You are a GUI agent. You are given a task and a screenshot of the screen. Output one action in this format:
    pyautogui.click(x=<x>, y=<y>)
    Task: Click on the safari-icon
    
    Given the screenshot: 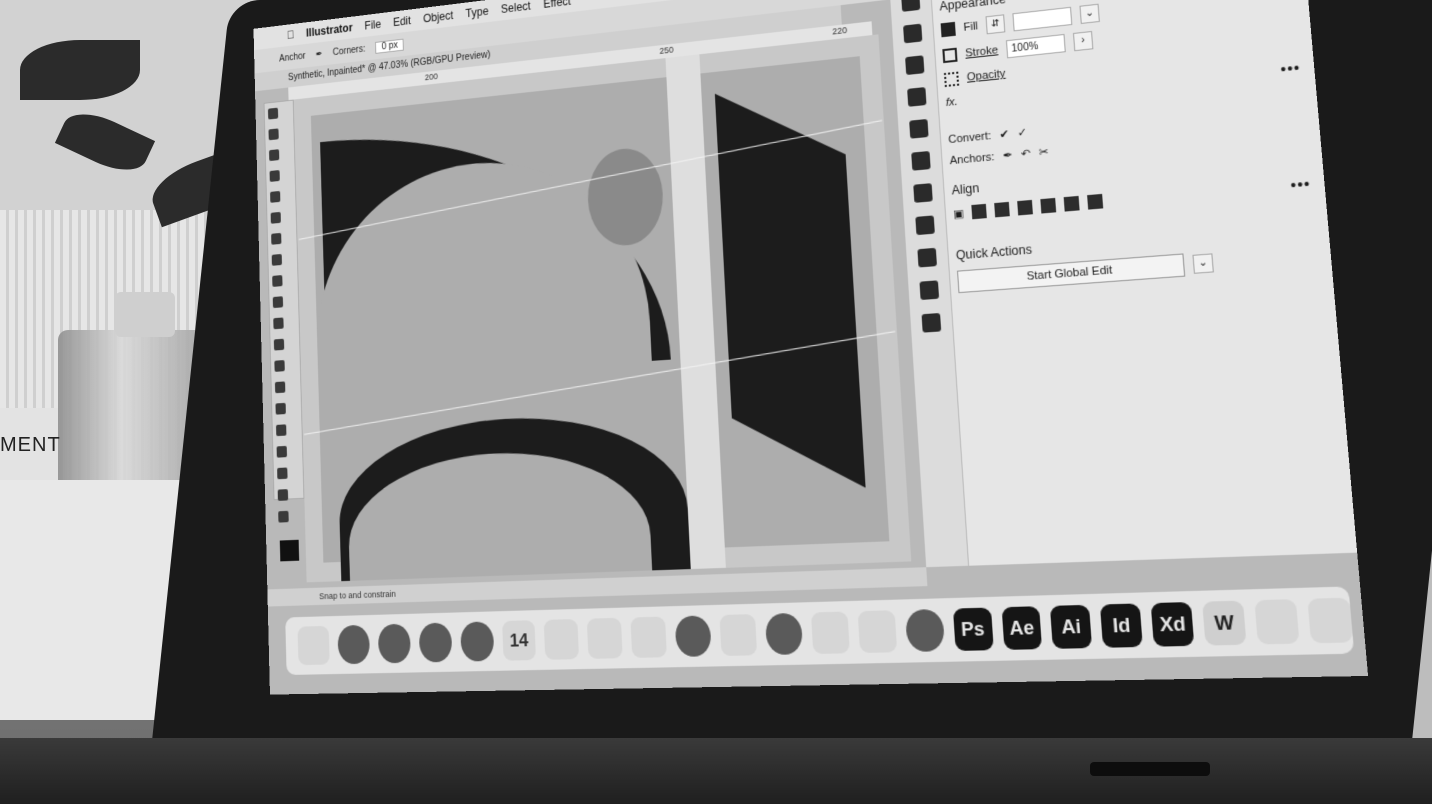 What is the action you would take?
    pyautogui.click(x=394, y=643)
    